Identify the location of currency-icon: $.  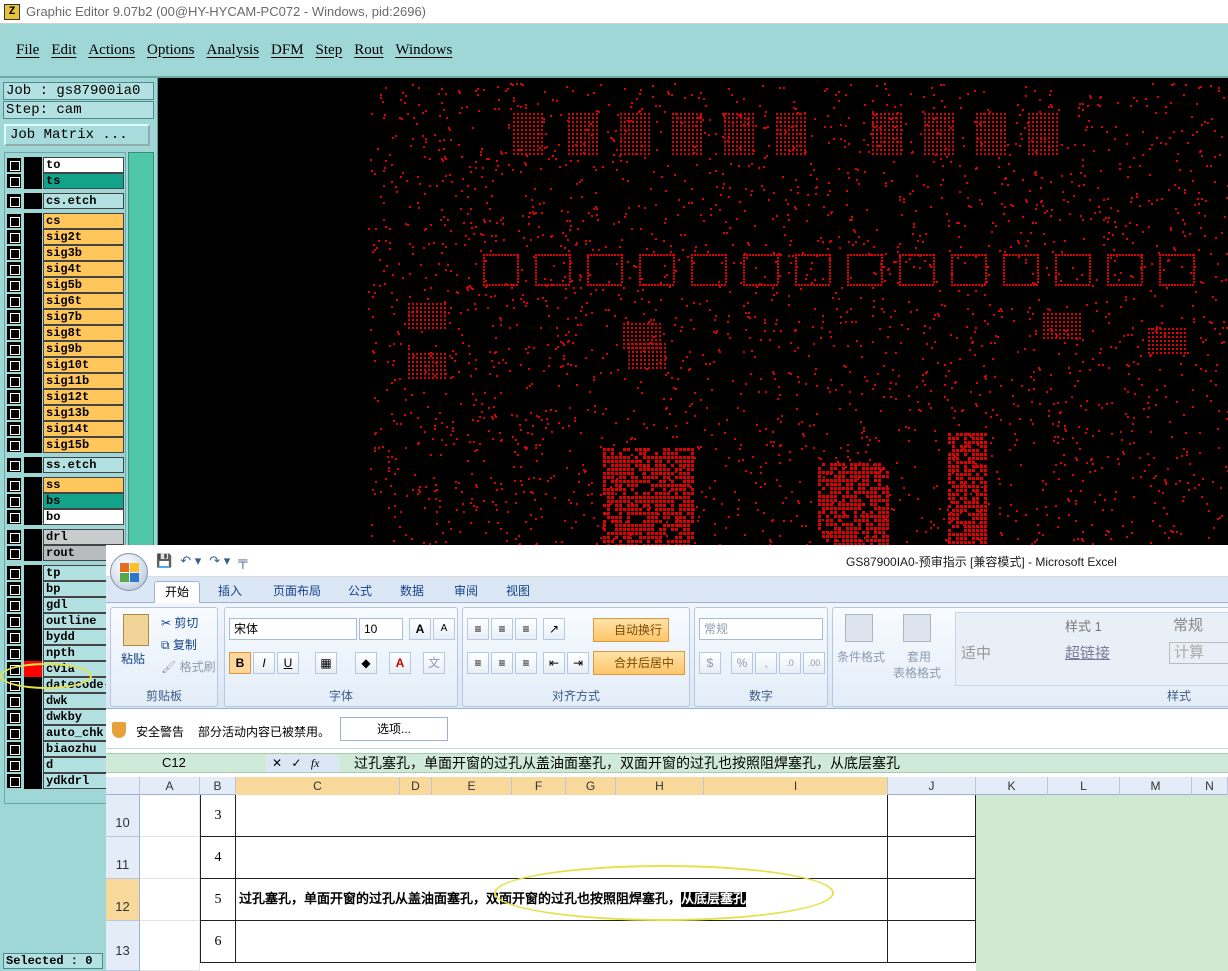
(710, 663).